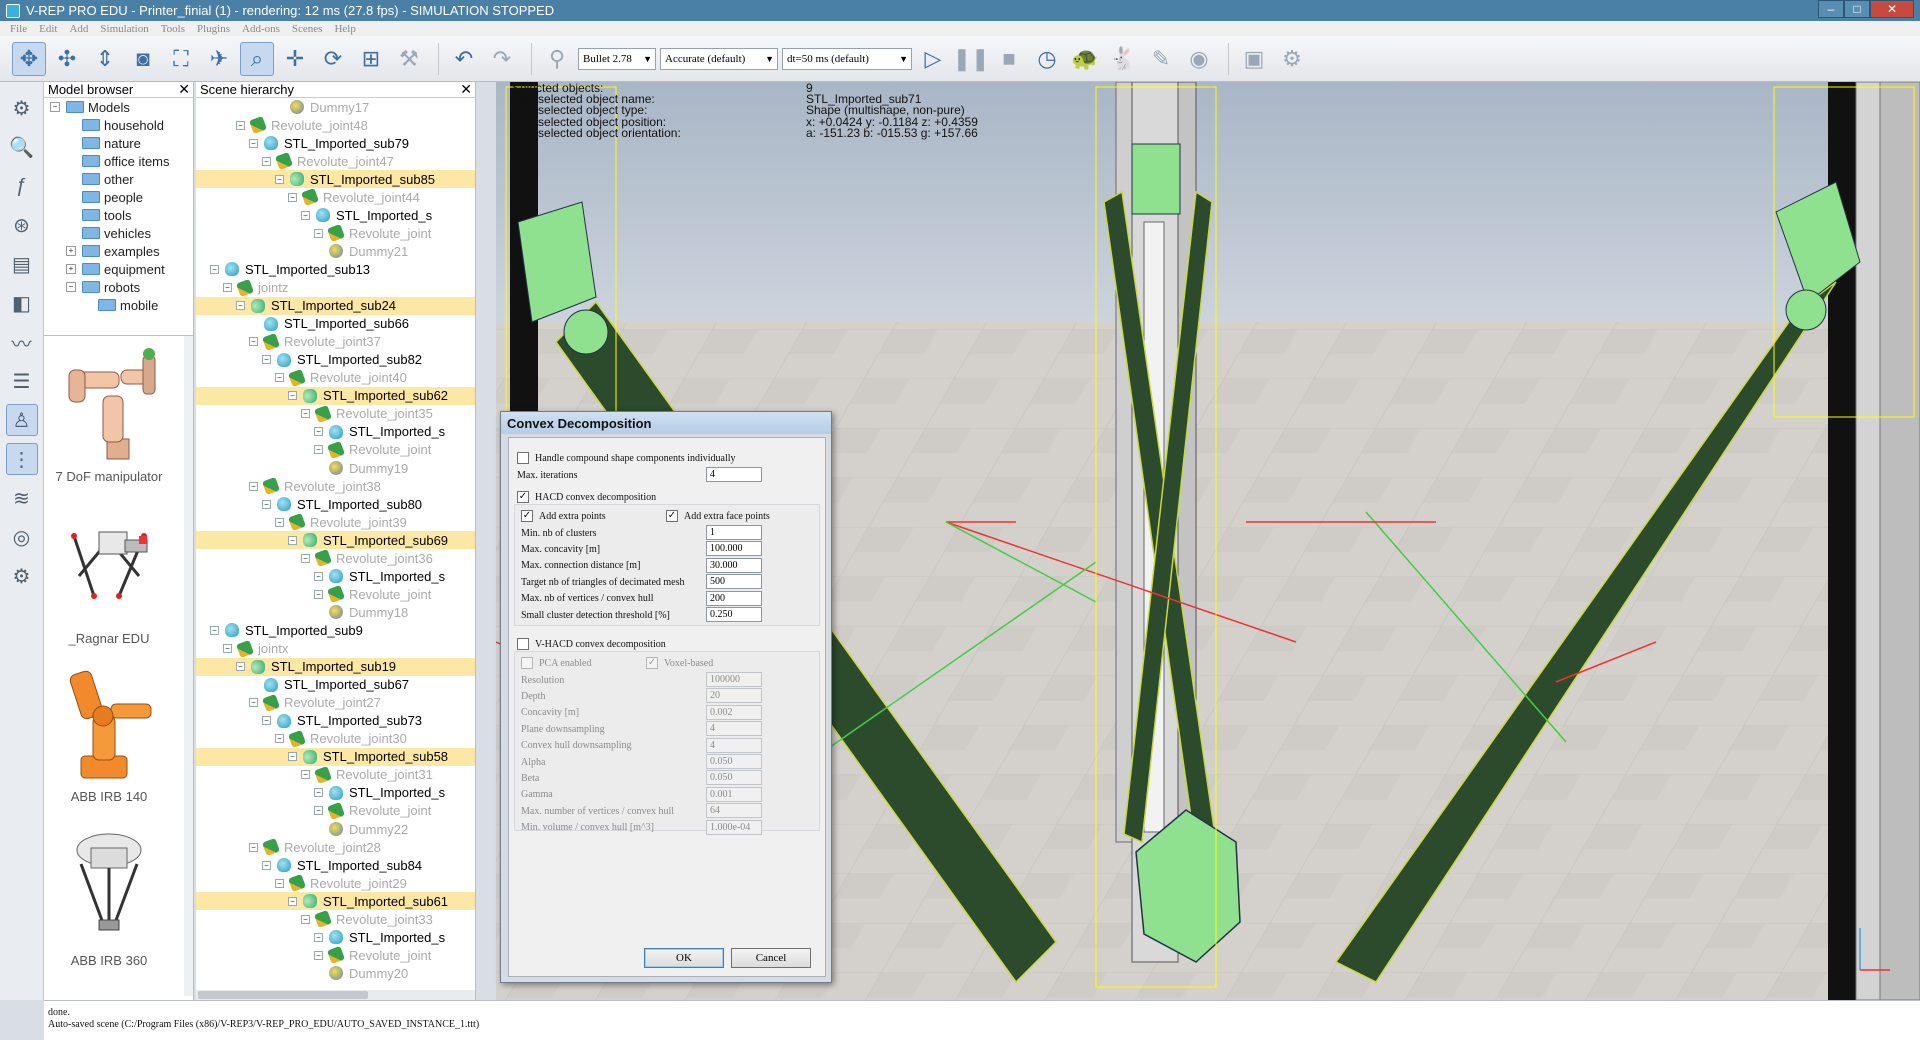 The height and width of the screenshot is (1040, 1920). Describe the element at coordinates (652, 663) in the screenshot. I see `voxel-based-checkbox: ✓` at that location.